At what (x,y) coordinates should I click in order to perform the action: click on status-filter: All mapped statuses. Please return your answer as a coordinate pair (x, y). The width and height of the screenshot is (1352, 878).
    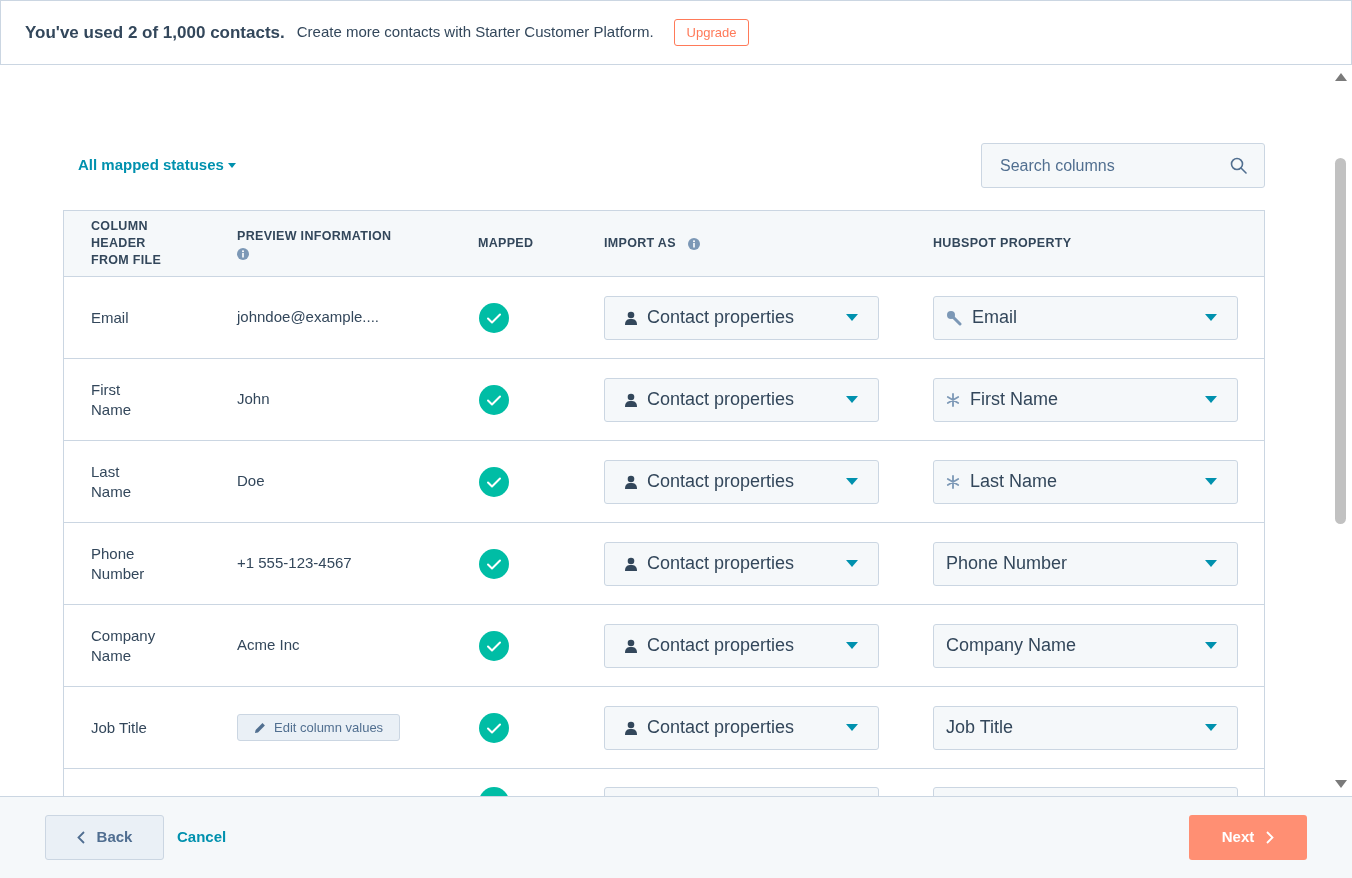
    Looking at the image, I should click on (157, 165).